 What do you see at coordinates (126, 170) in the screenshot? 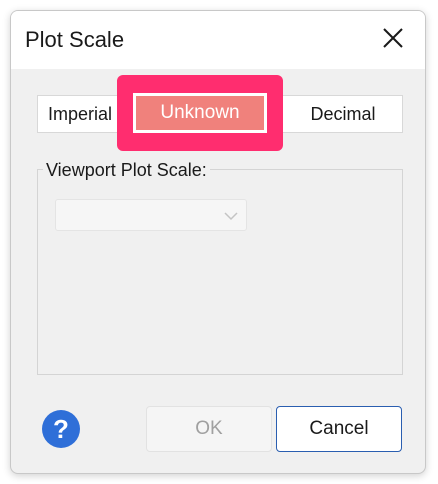
I see `viewport-plot-scale-label: Viewport Plot Scale:` at bounding box center [126, 170].